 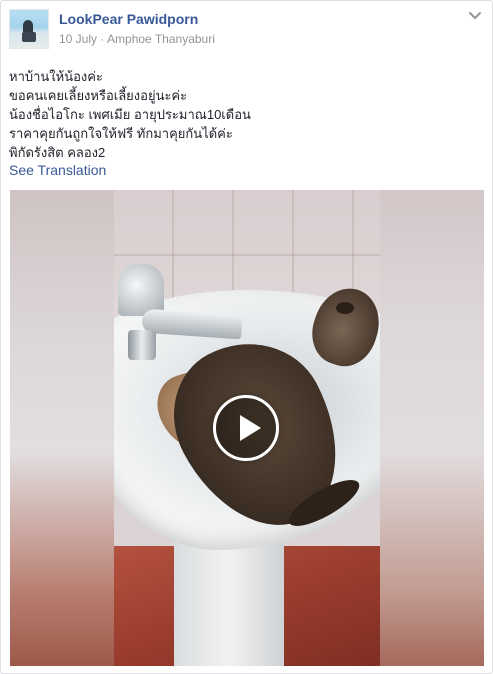 I want to click on message-line: ขอคนเคยเลี้ยงหรือเลี้ยงอยู่นะค่ะ, so click(x=98, y=95).